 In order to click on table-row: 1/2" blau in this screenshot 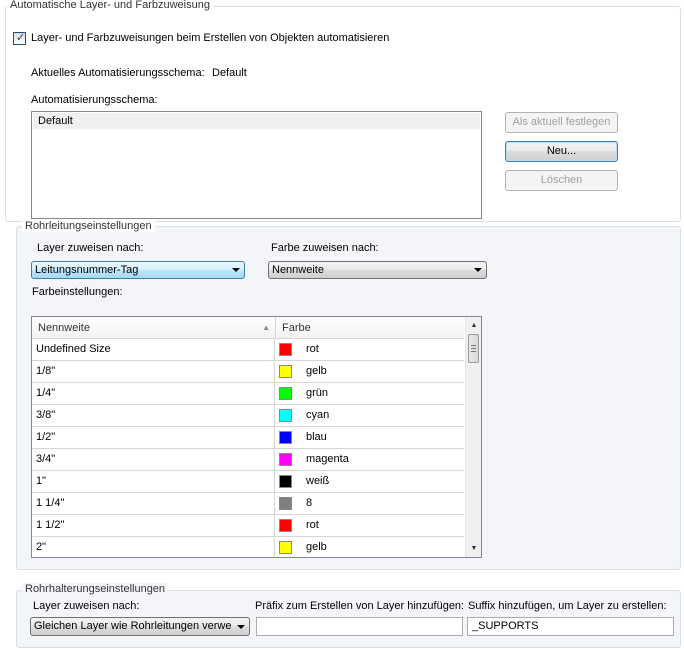, I will do `click(248, 438)`.